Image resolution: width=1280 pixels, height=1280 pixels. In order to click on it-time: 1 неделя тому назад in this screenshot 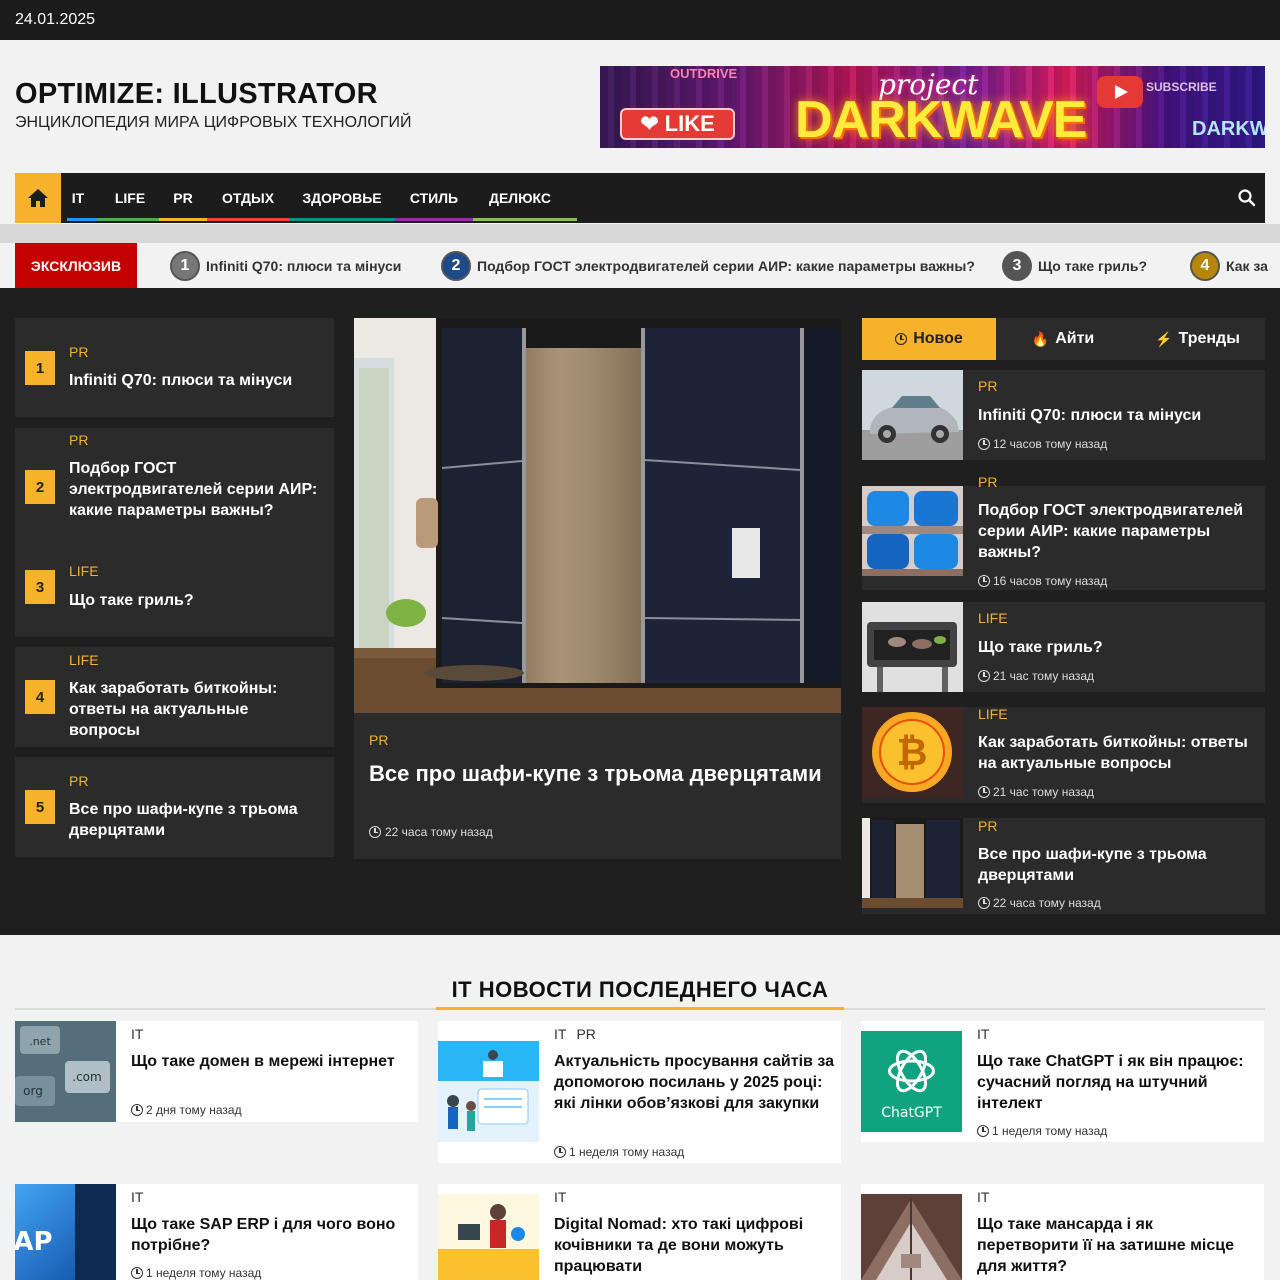, I will do `click(196, 1273)`.